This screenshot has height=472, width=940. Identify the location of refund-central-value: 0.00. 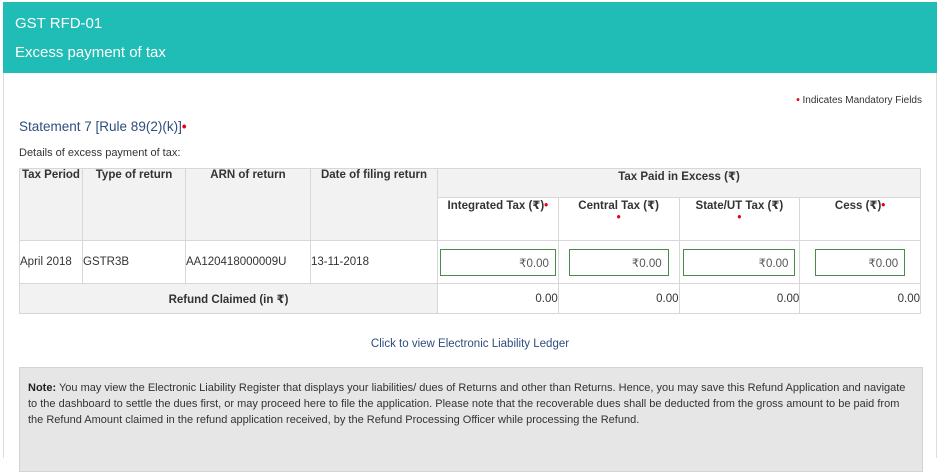
(618, 298).